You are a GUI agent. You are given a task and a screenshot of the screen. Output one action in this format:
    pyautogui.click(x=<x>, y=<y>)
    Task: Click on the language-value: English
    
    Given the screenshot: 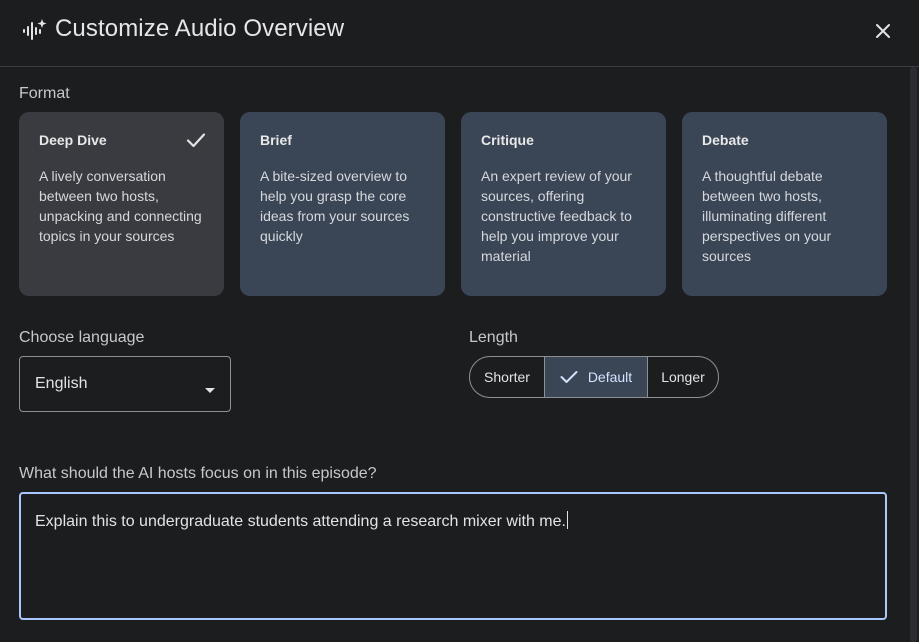 What is the action you would take?
    pyautogui.click(x=61, y=383)
    